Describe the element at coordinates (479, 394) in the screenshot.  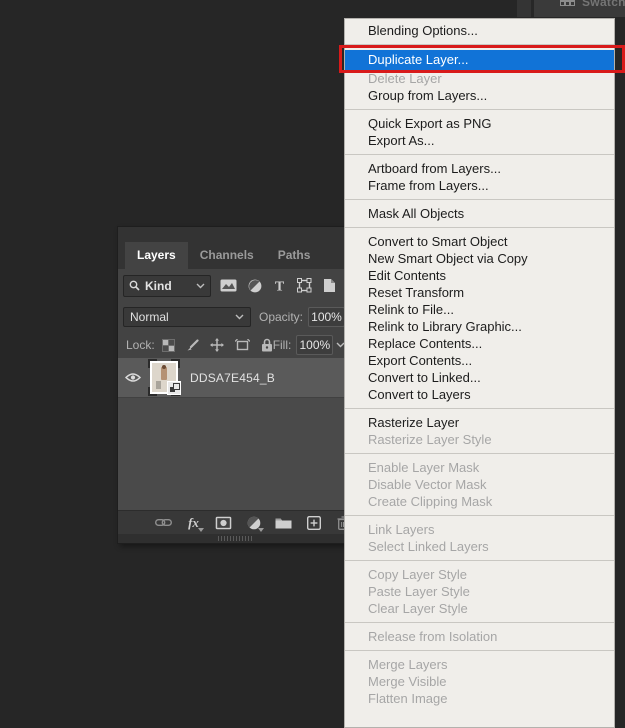
I see `menu-item-convert-to-layers: Convert to Layers` at that location.